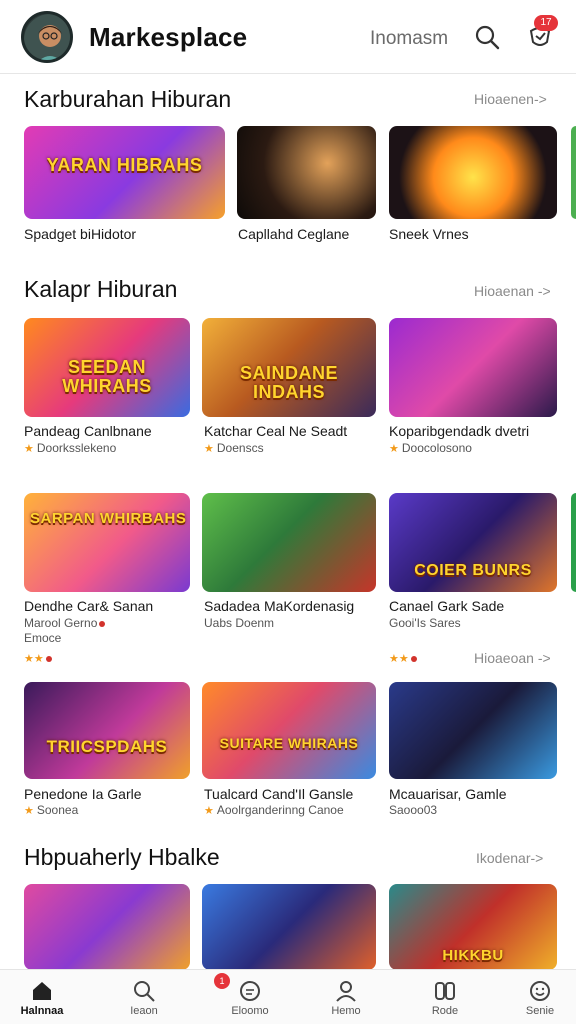  What do you see at coordinates (65, 623) in the screenshot?
I see `card-subtitle: Marool Gerno` at bounding box center [65, 623].